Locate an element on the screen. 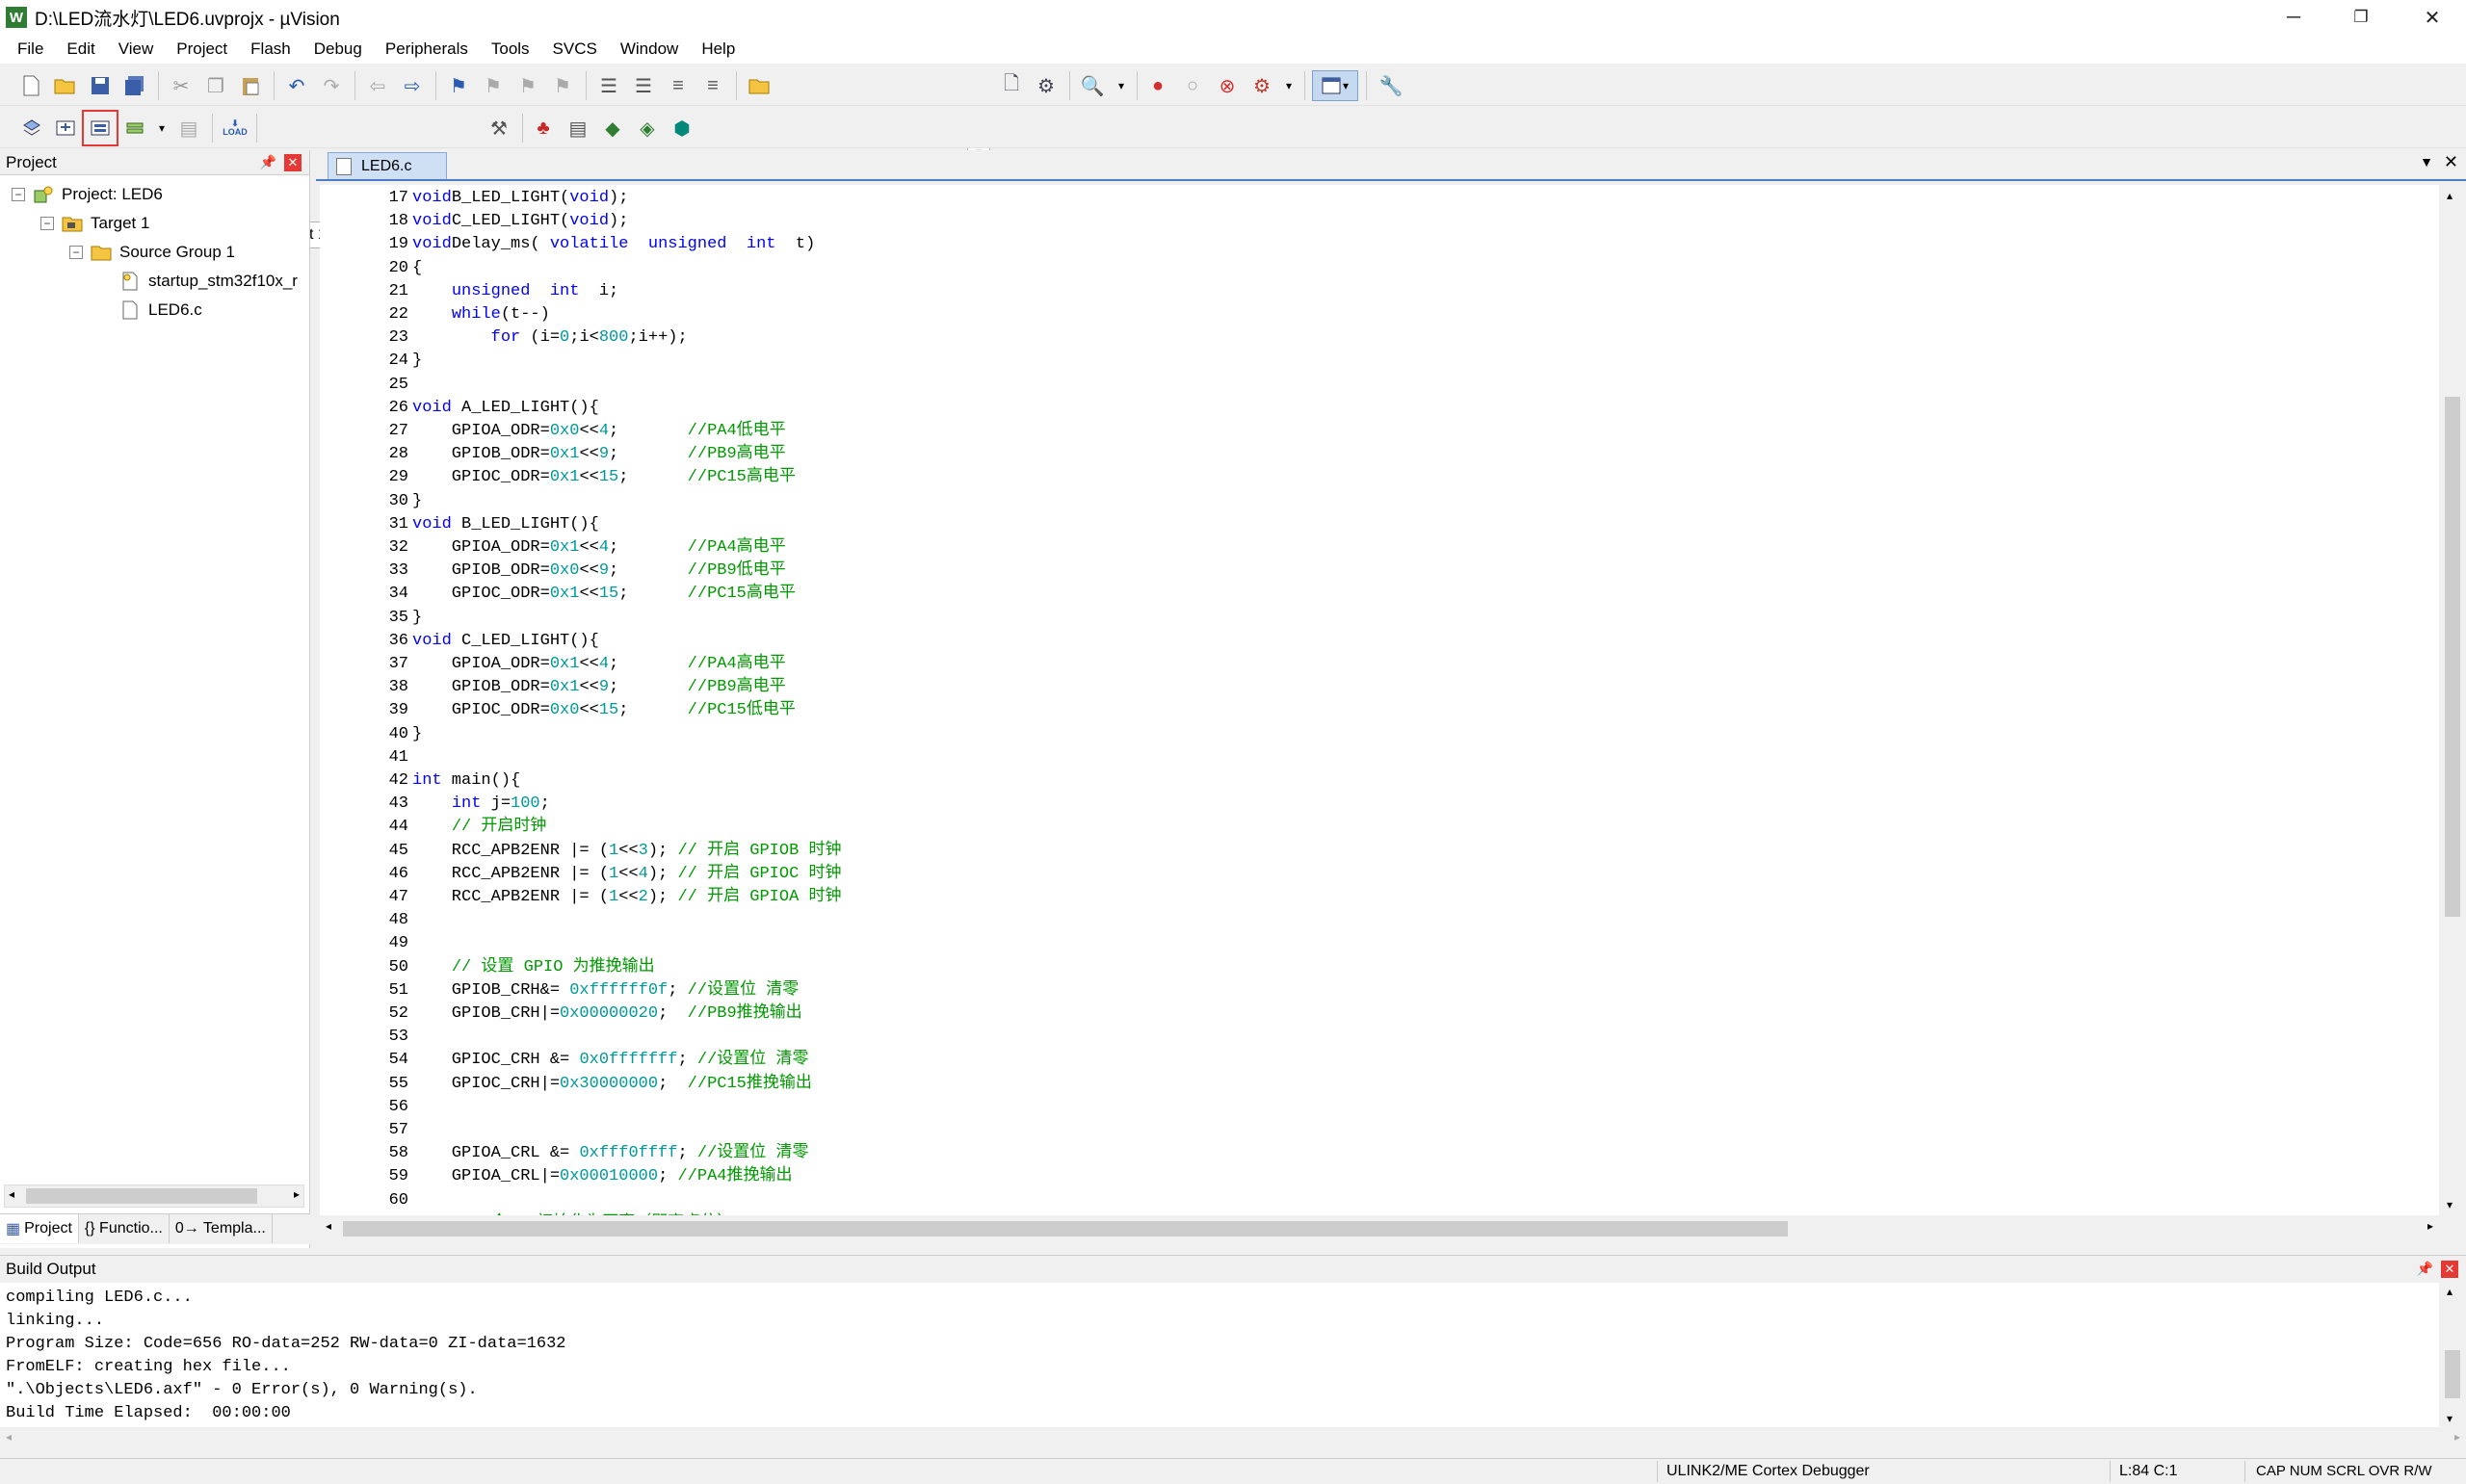 This screenshot has height=1484, width=2466. cut-icon: ✂ is located at coordinates (181, 86).